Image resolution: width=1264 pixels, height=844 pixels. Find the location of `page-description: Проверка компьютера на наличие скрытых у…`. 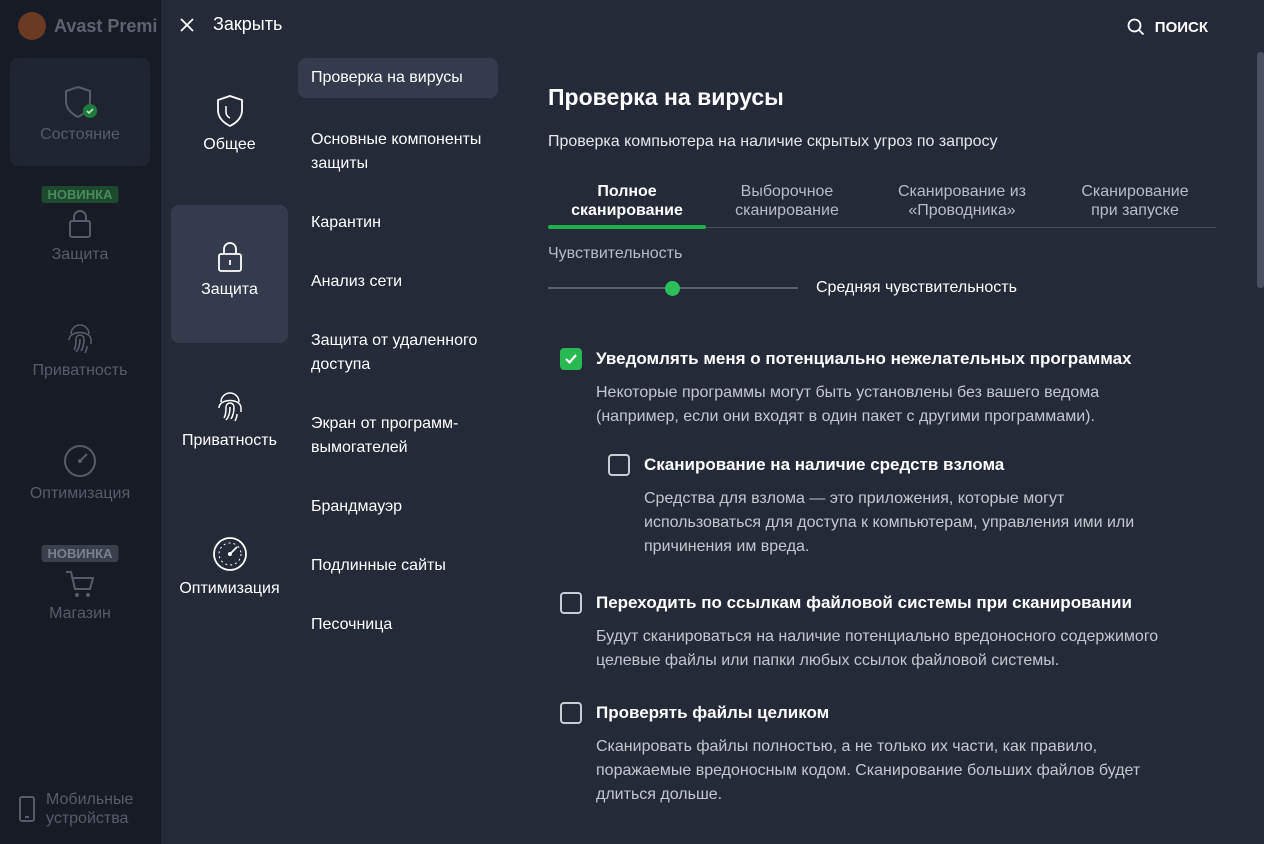

page-description: Проверка компьютера на наличие скрытых у… is located at coordinates (773, 141).